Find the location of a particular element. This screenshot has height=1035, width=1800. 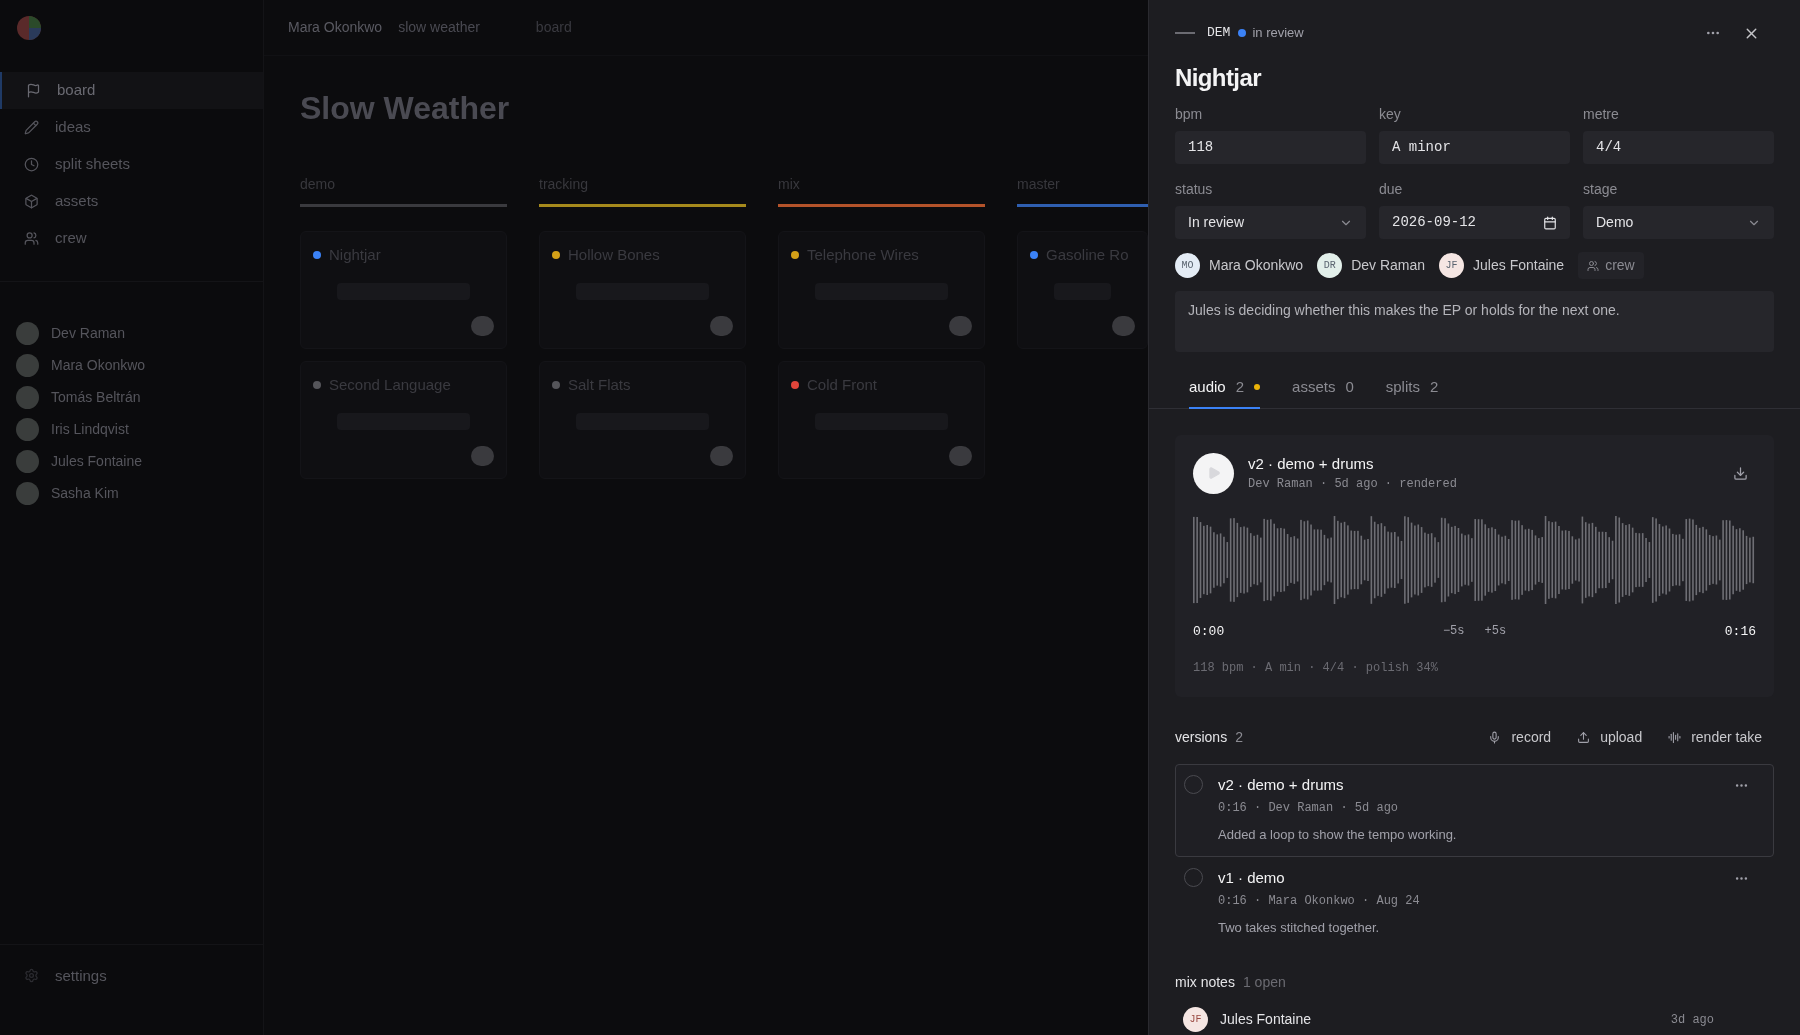

version-title: v2 · demo + drums is located at coordinates (1281, 785).